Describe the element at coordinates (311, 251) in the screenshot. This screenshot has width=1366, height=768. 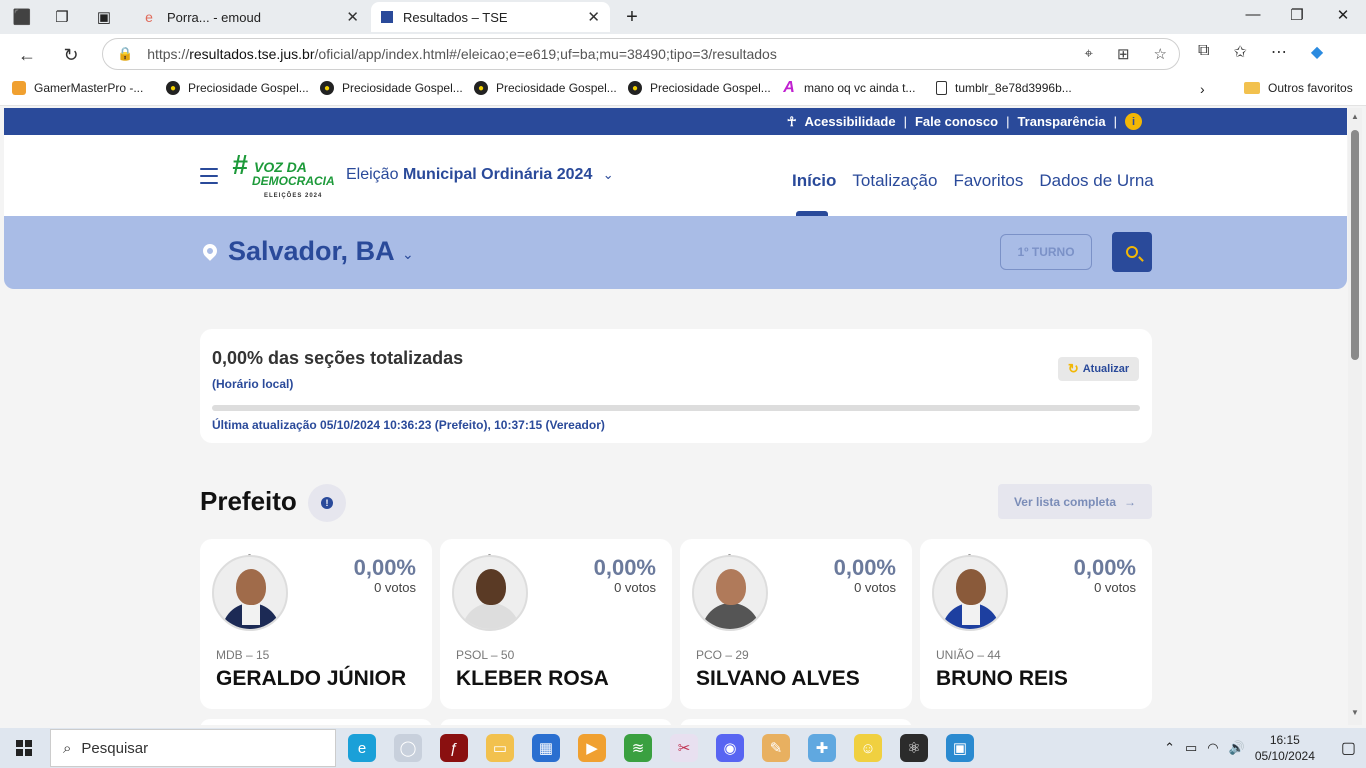
I see `city-selector: Salvador, BA` at that location.